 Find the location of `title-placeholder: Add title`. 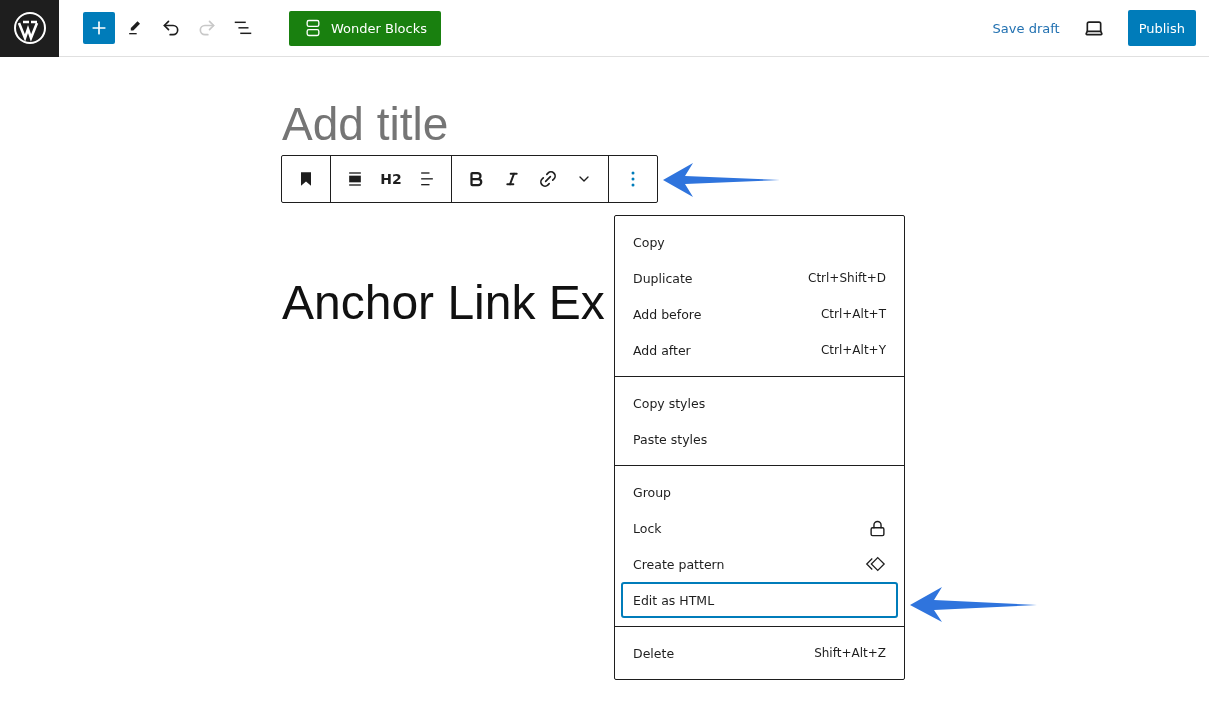

title-placeholder: Add title is located at coordinates (365, 124).